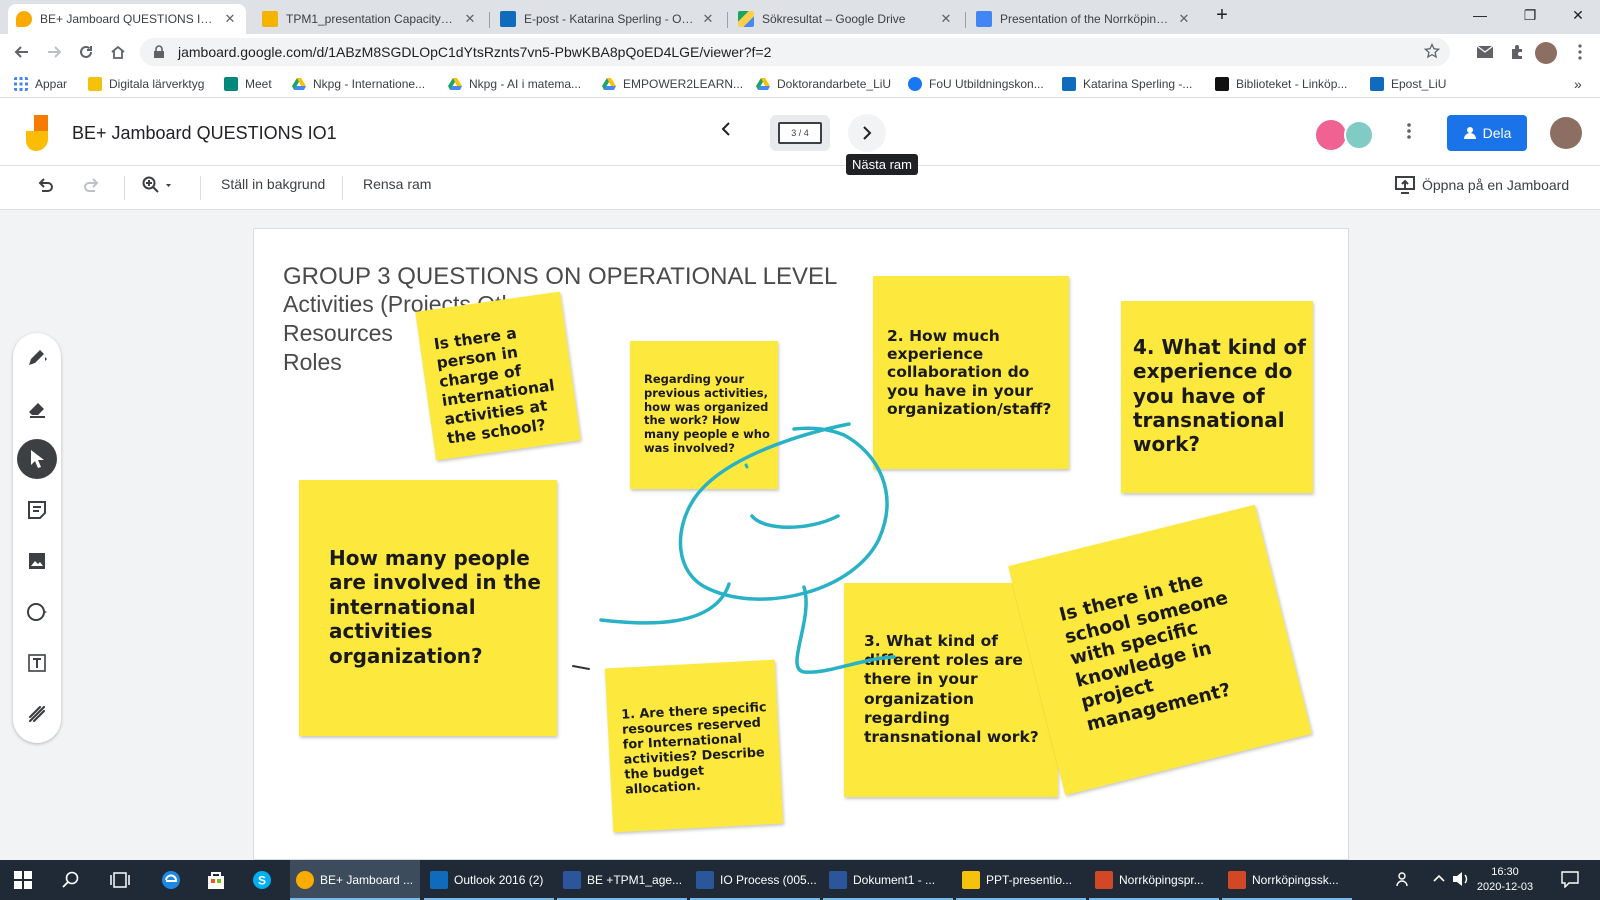 This screenshot has height=900, width=1600. What do you see at coordinates (95, 84) in the screenshot?
I see `folder-icon` at bounding box center [95, 84].